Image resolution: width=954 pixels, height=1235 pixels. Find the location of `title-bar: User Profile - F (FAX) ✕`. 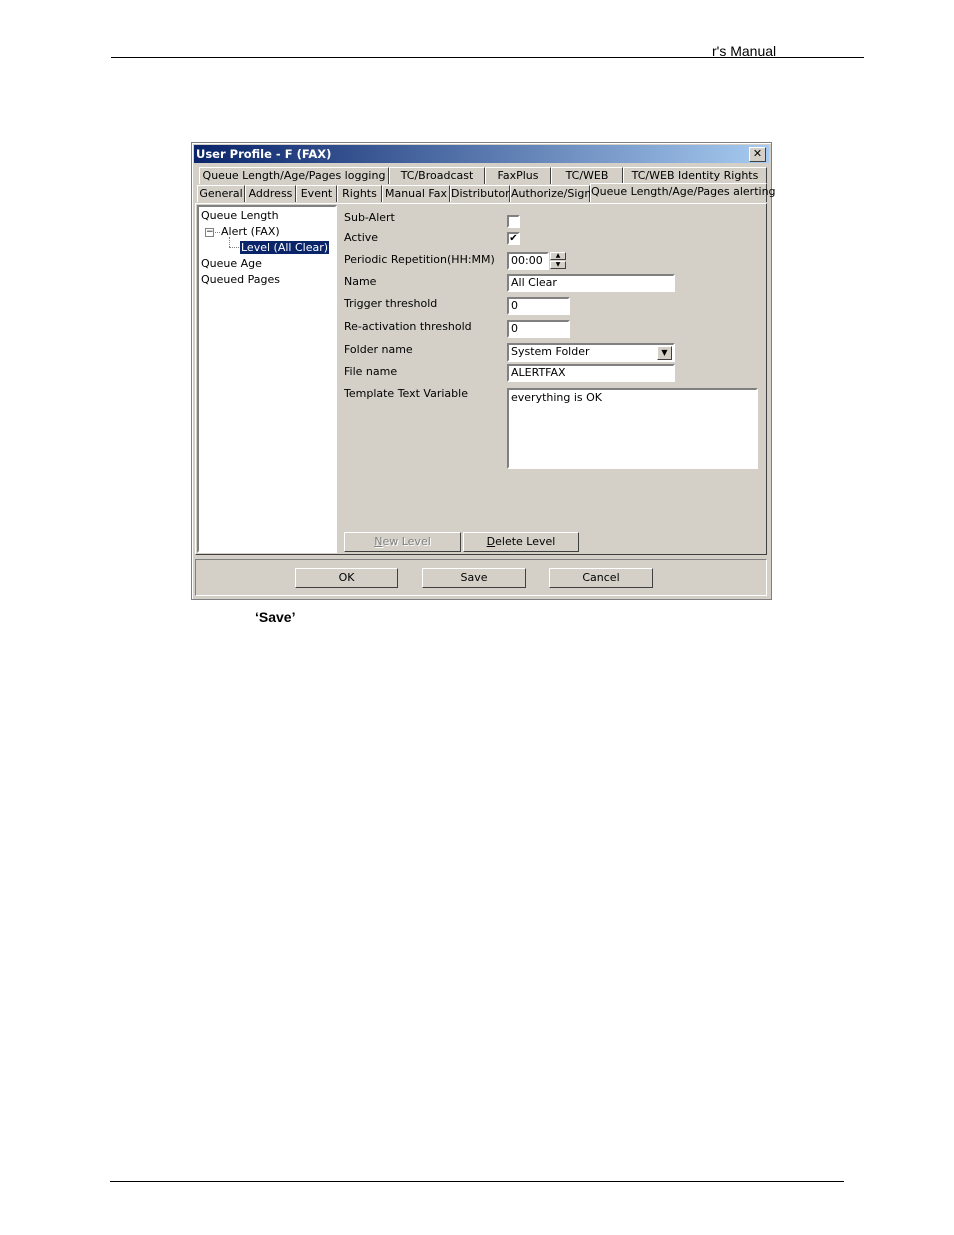

title-bar: User Profile - F (FAX) ✕ is located at coordinates (481, 154).